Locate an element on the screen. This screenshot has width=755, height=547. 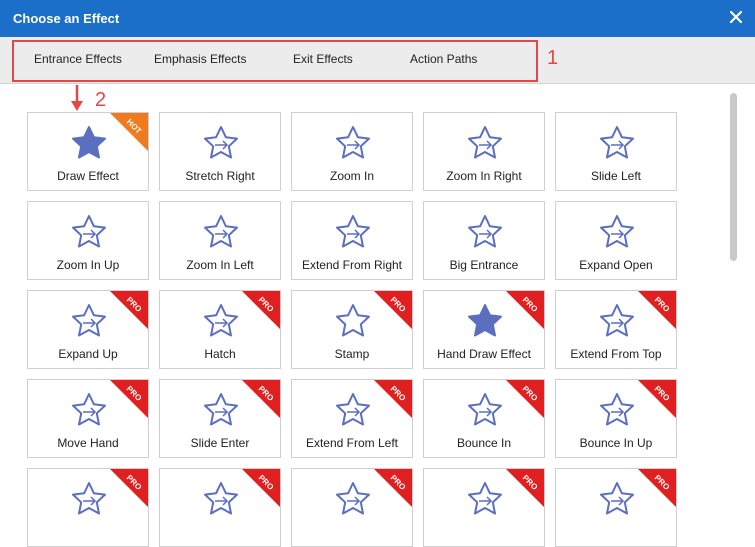
effect-tile: Bounce In Up PRO is located at coordinates (616, 418).